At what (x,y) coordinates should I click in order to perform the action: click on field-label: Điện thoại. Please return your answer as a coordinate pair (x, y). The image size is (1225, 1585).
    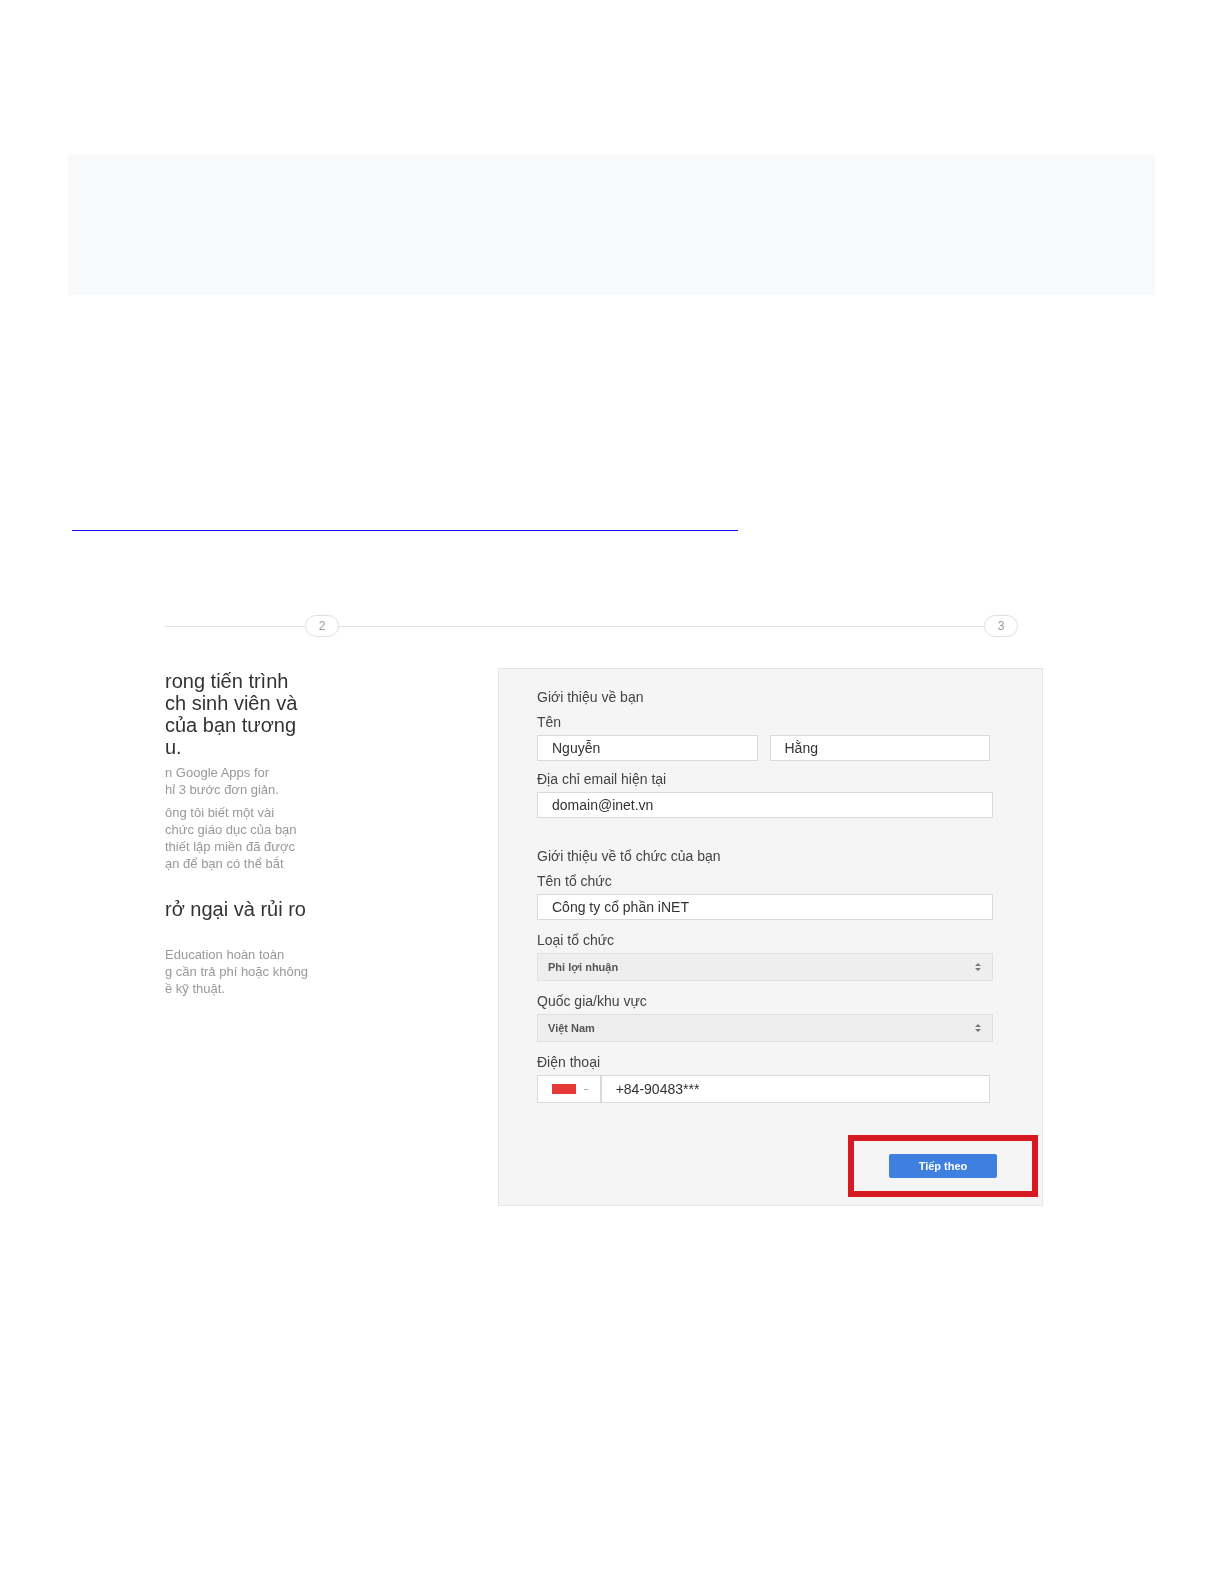
    Looking at the image, I should click on (569, 1062).